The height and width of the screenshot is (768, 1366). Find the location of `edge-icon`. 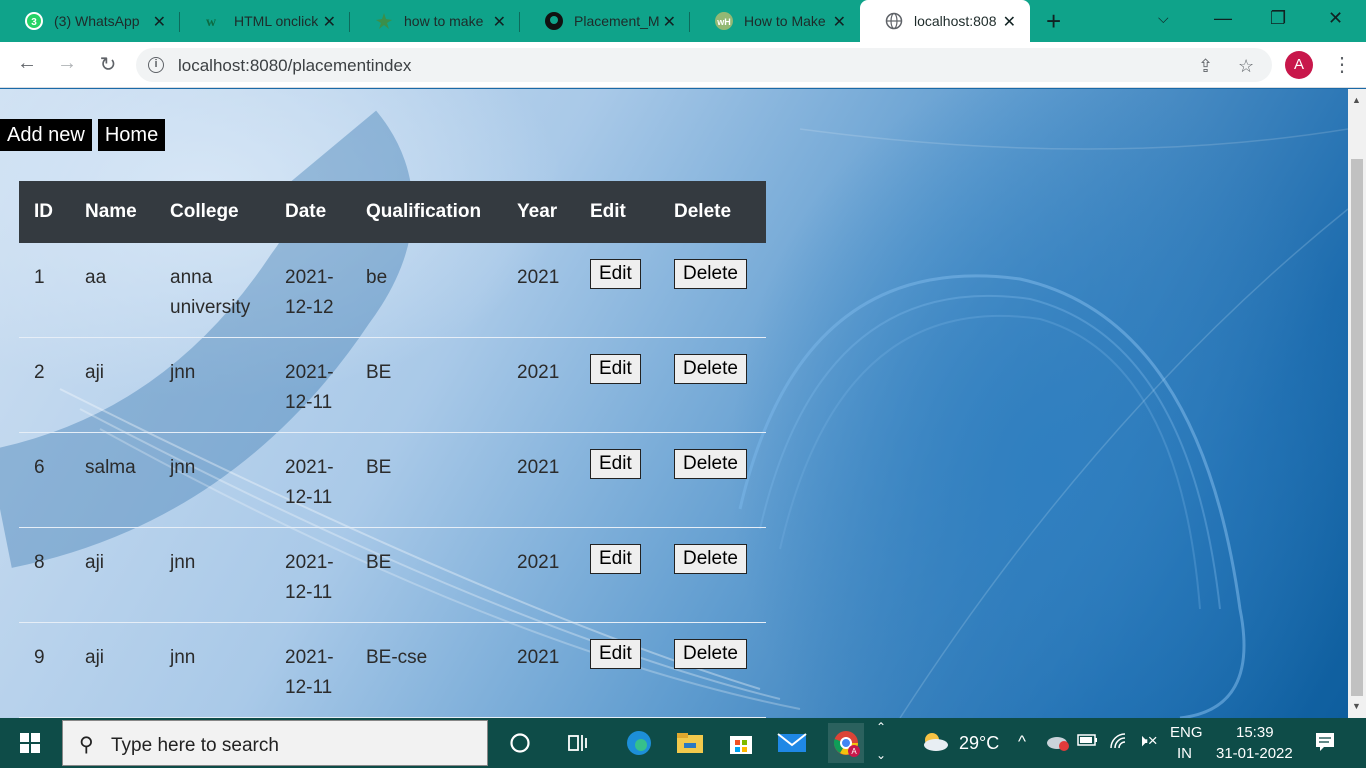

edge-icon is located at coordinates (639, 743).